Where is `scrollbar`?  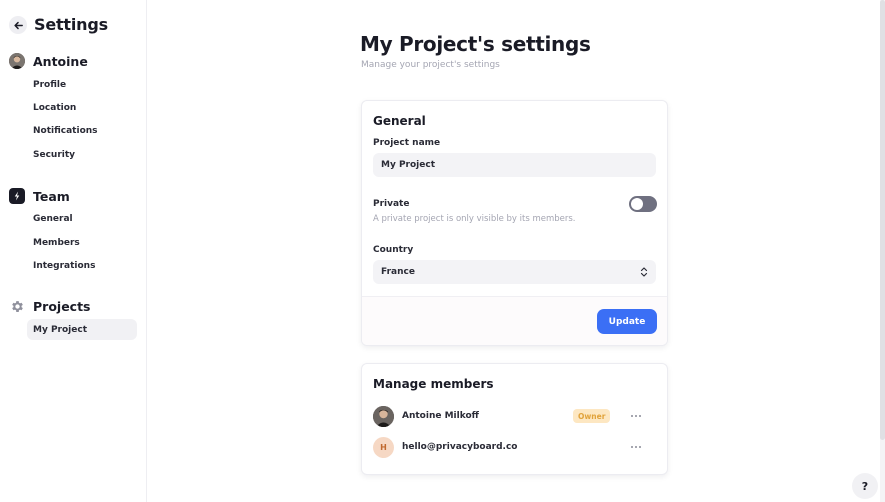 scrollbar is located at coordinates (882, 251).